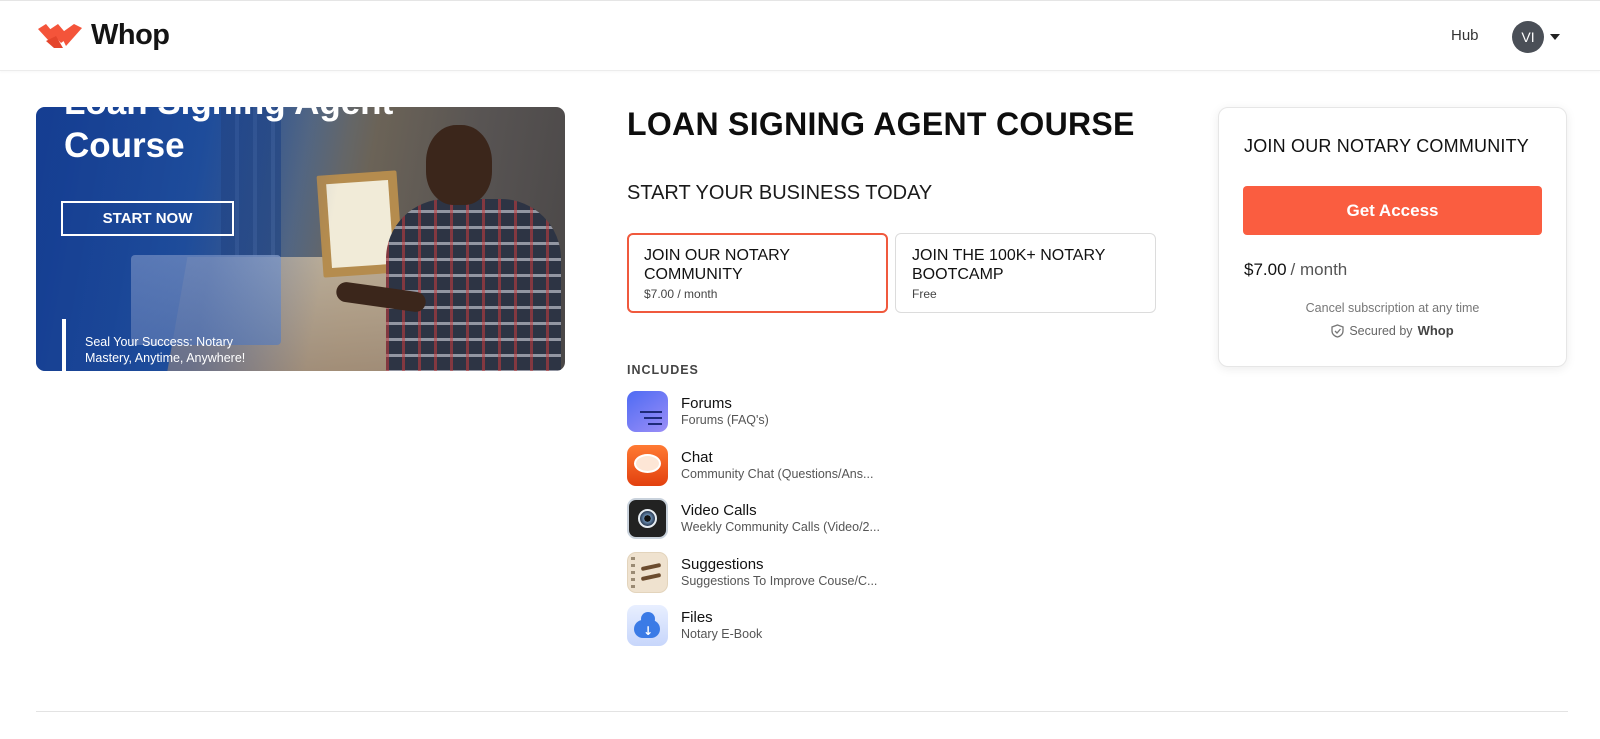 Image resolution: width=1600 pixels, height=739 pixels. What do you see at coordinates (663, 370) in the screenshot?
I see `includes-heading: INCLUDES` at bounding box center [663, 370].